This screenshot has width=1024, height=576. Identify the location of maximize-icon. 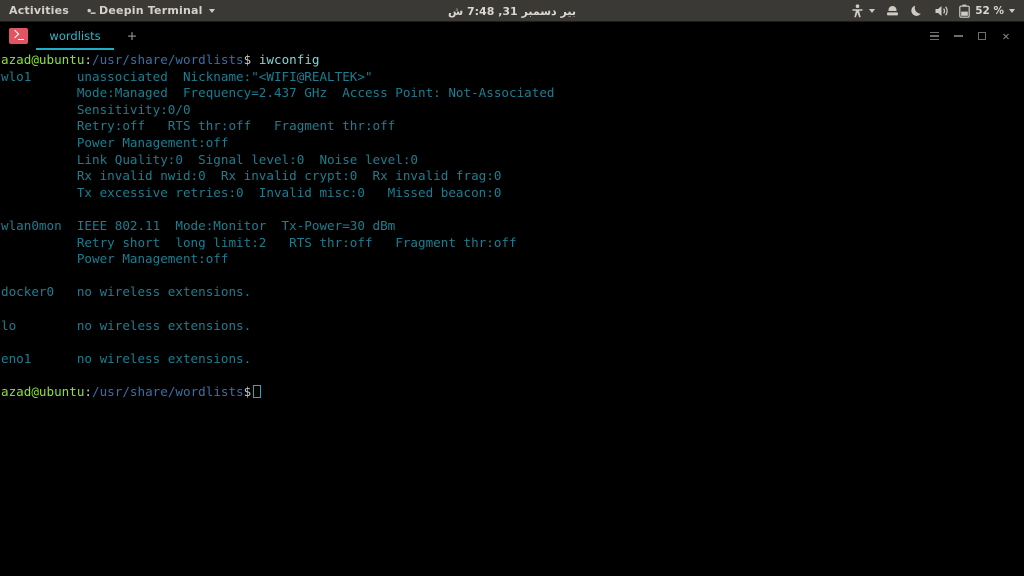
(982, 36).